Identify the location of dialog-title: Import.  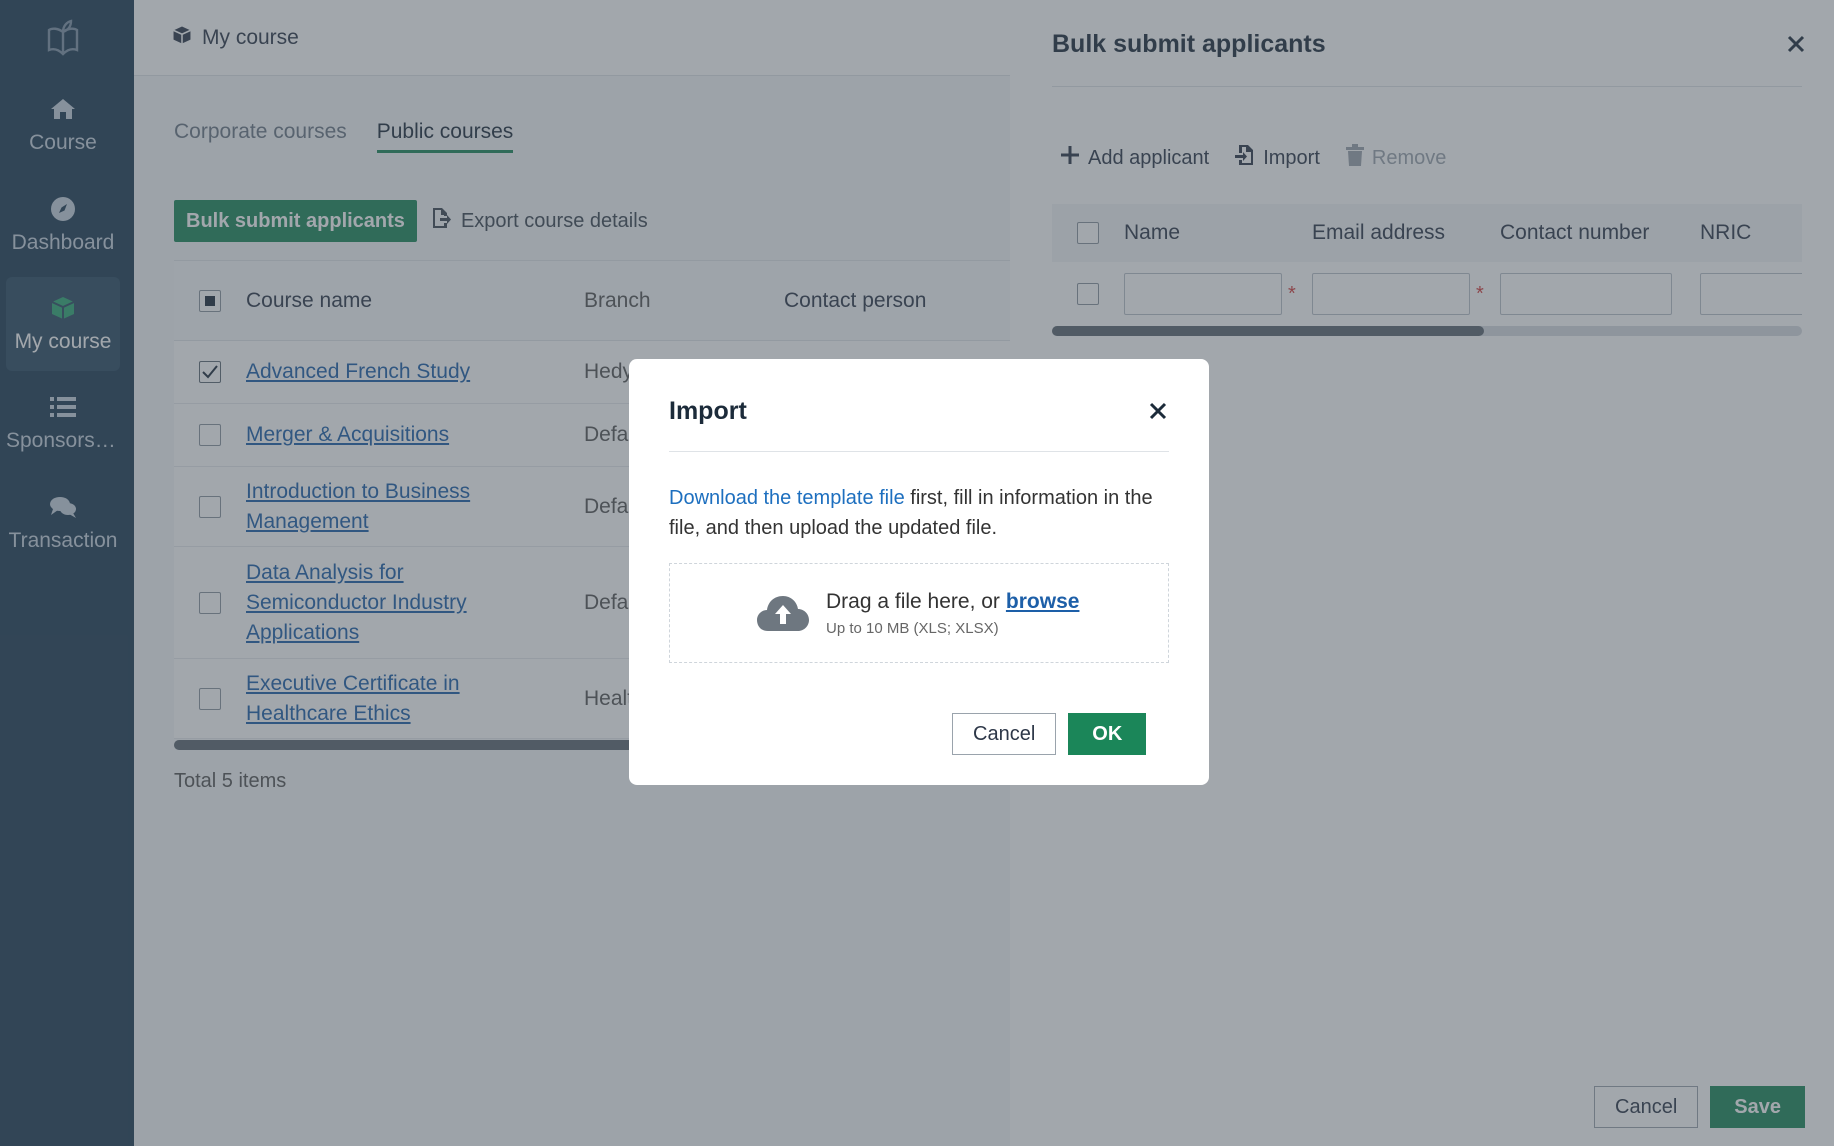
(708, 411).